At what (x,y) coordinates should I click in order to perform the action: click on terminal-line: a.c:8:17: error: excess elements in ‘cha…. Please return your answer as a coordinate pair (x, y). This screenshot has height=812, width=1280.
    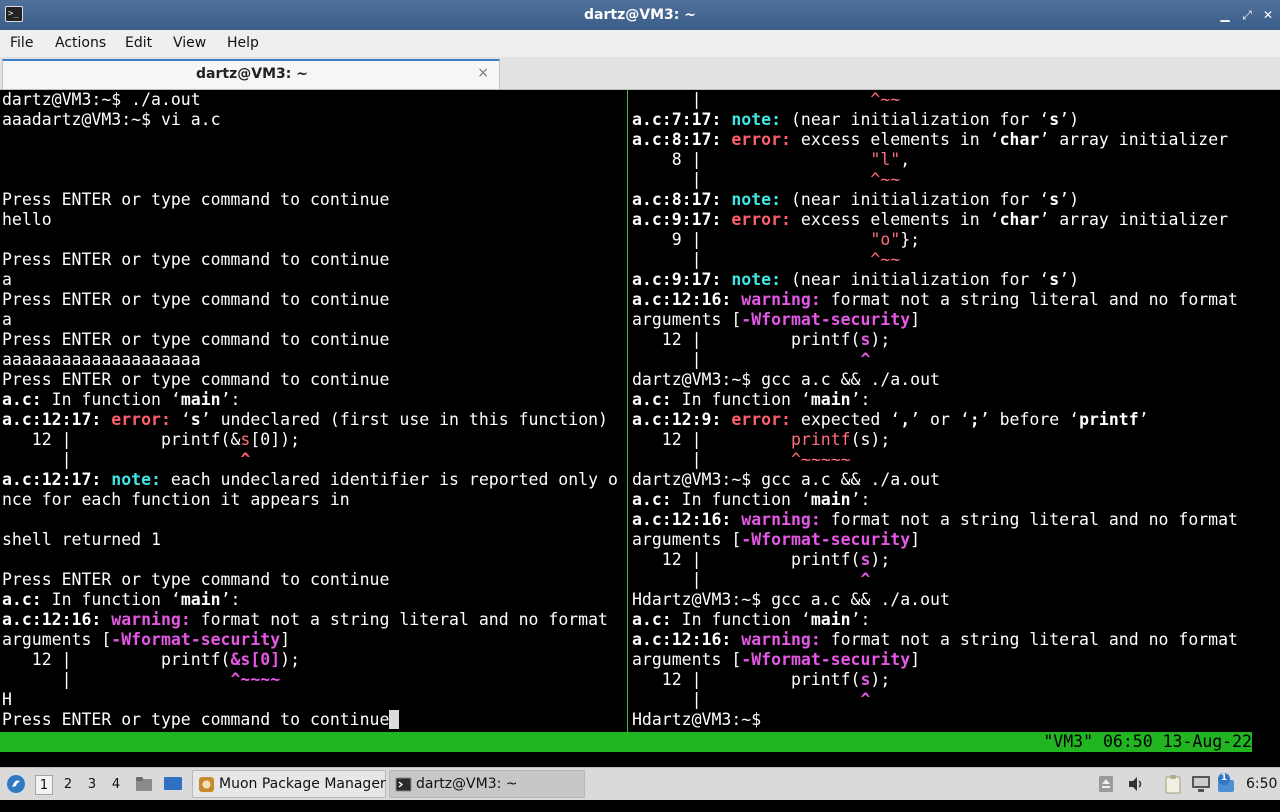
    Looking at the image, I should click on (955, 140).